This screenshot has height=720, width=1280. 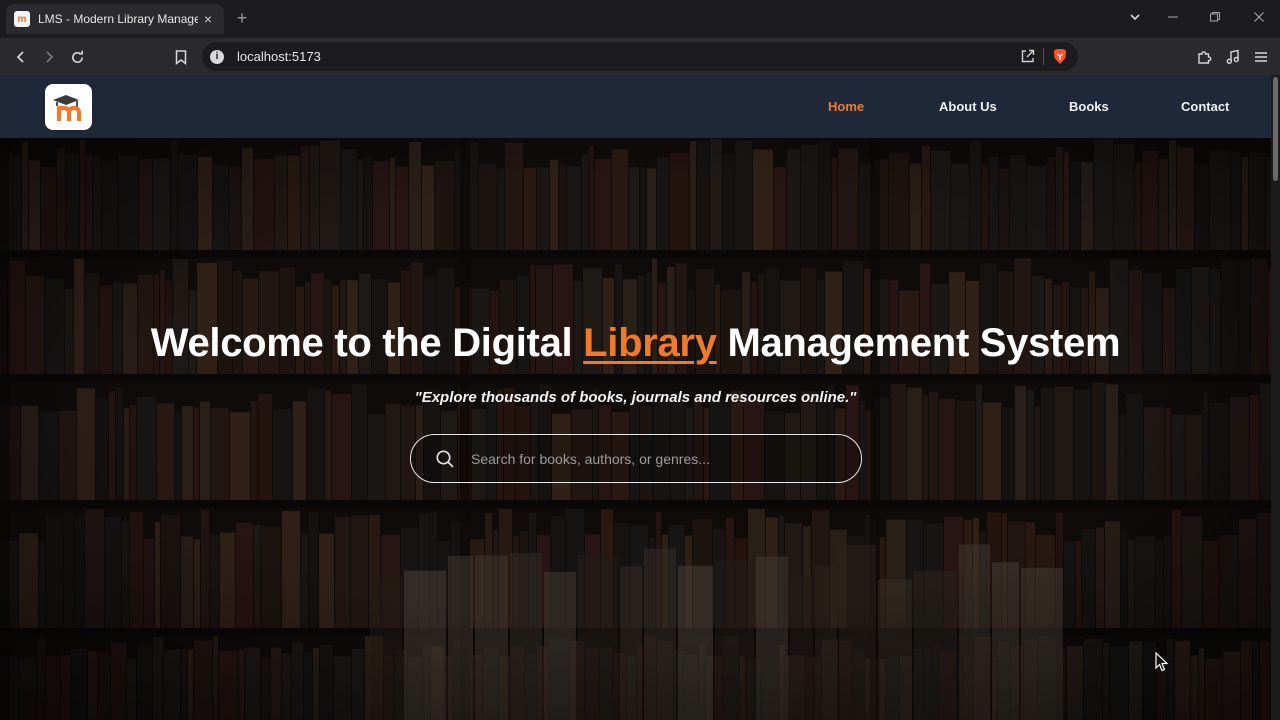 I want to click on share-icon, so click(x=1028, y=58).